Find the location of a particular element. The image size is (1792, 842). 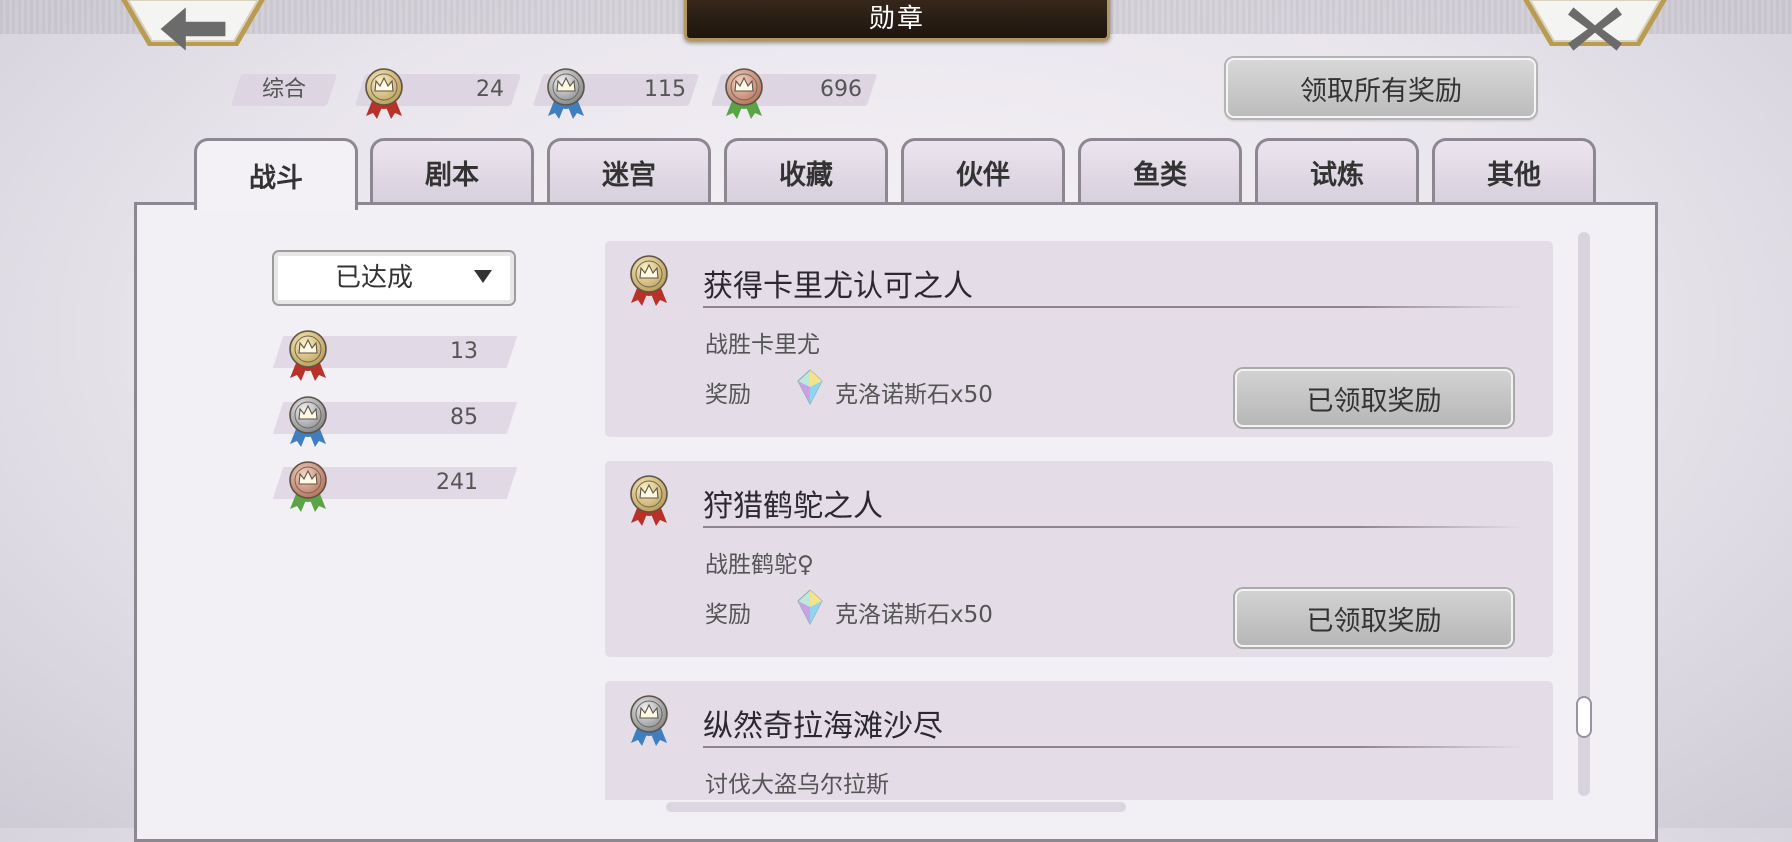

claim-all-rewards-button: 领取所有奖励 is located at coordinates (1381, 88).